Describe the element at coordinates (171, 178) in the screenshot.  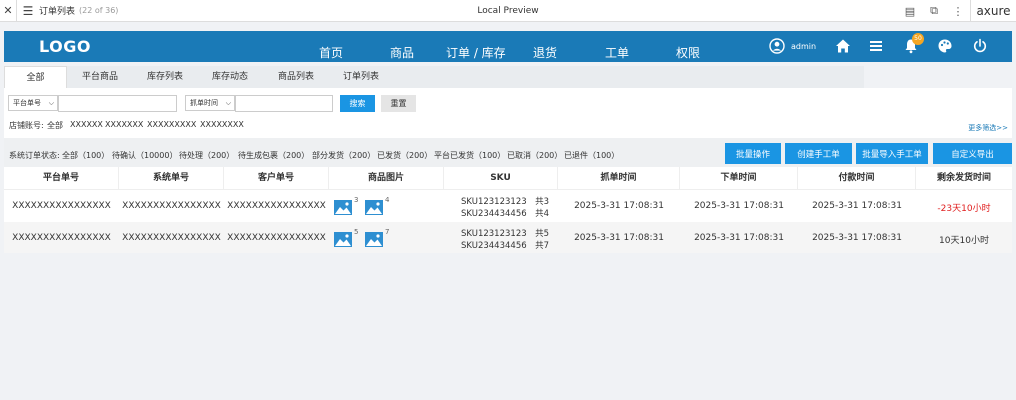
I see `col-system-no: 系统单号` at that location.